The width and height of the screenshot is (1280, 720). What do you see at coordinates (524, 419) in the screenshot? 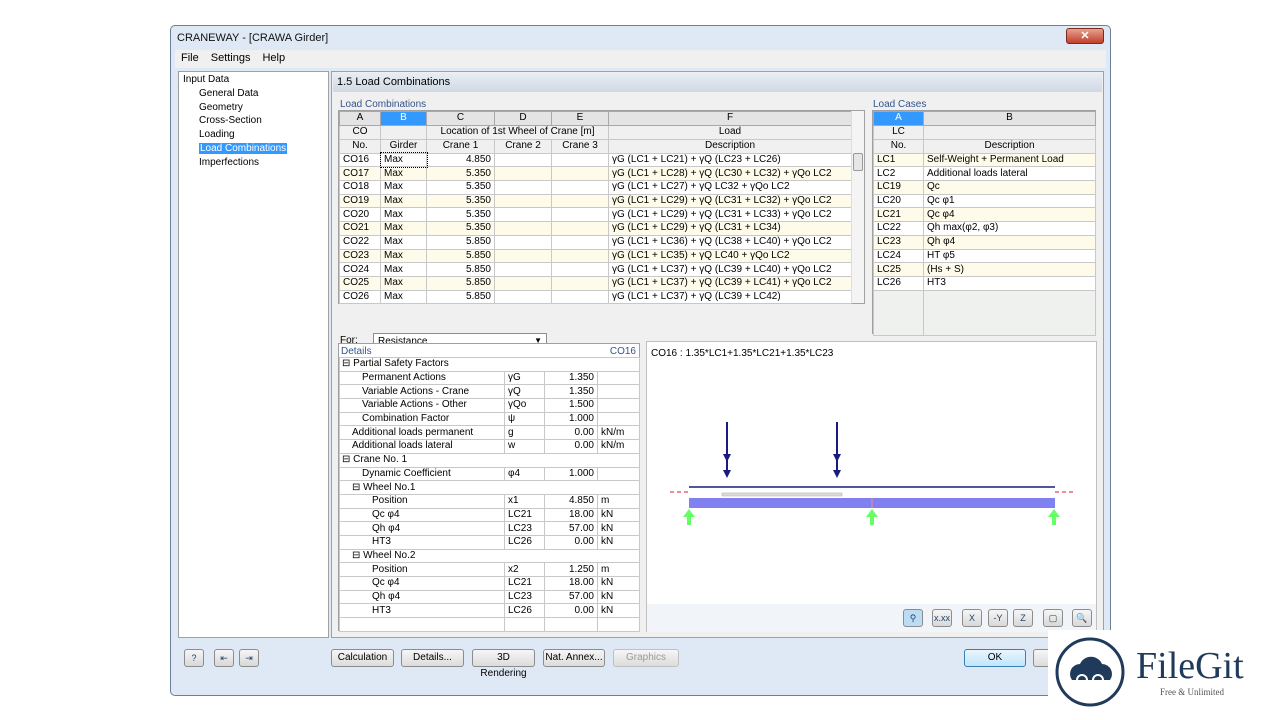
I see `detail-symbol: ψ` at bounding box center [524, 419].